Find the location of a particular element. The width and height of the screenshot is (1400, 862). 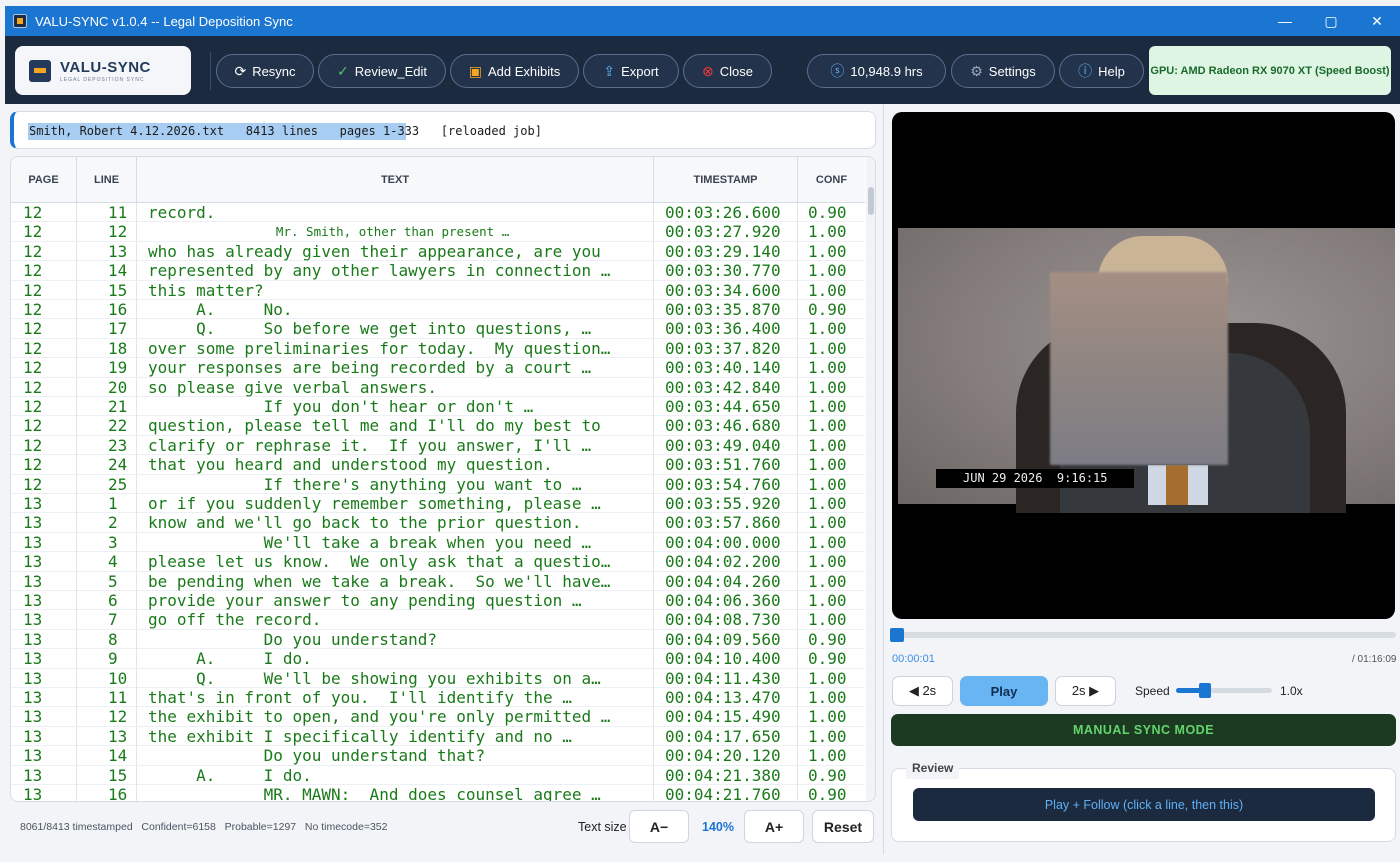

review-edit-button: ✓ Review_Edit is located at coordinates (382, 71).